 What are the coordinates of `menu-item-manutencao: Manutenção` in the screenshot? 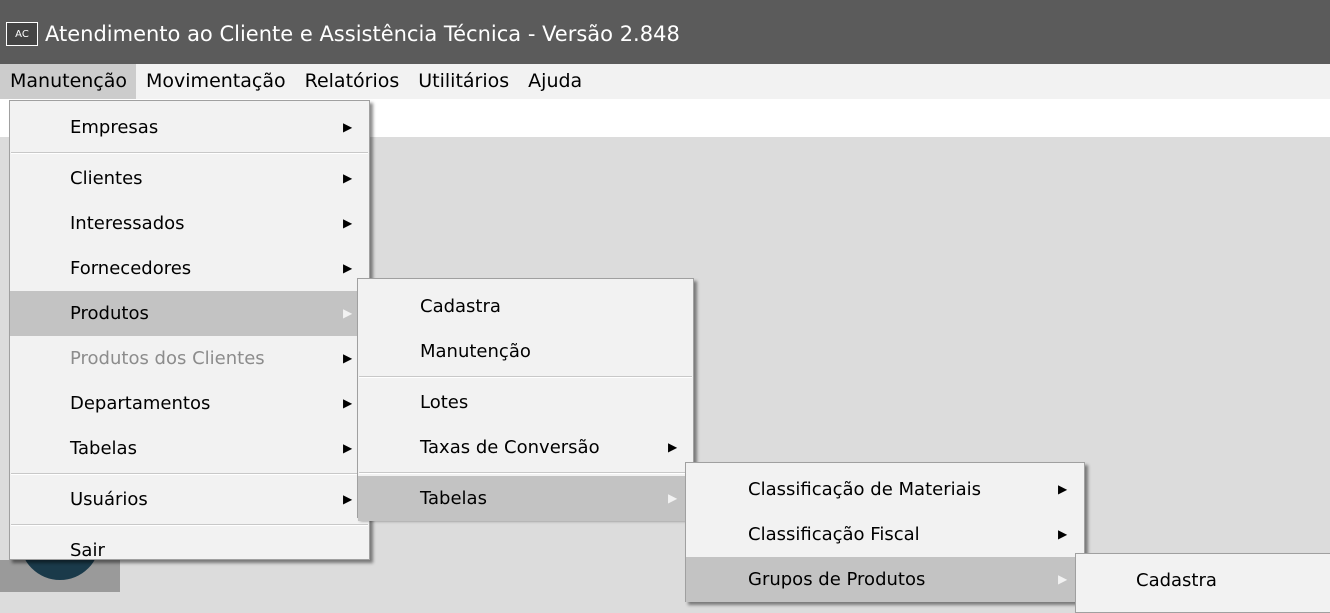 It's located at (525, 351).